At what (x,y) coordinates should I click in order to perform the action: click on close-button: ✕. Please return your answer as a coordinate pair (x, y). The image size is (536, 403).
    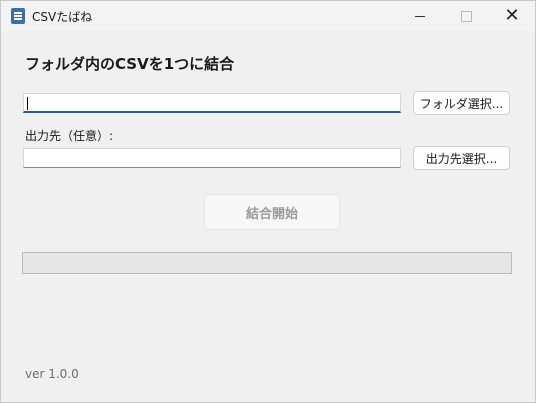
    Looking at the image, I should click on (512, 16).